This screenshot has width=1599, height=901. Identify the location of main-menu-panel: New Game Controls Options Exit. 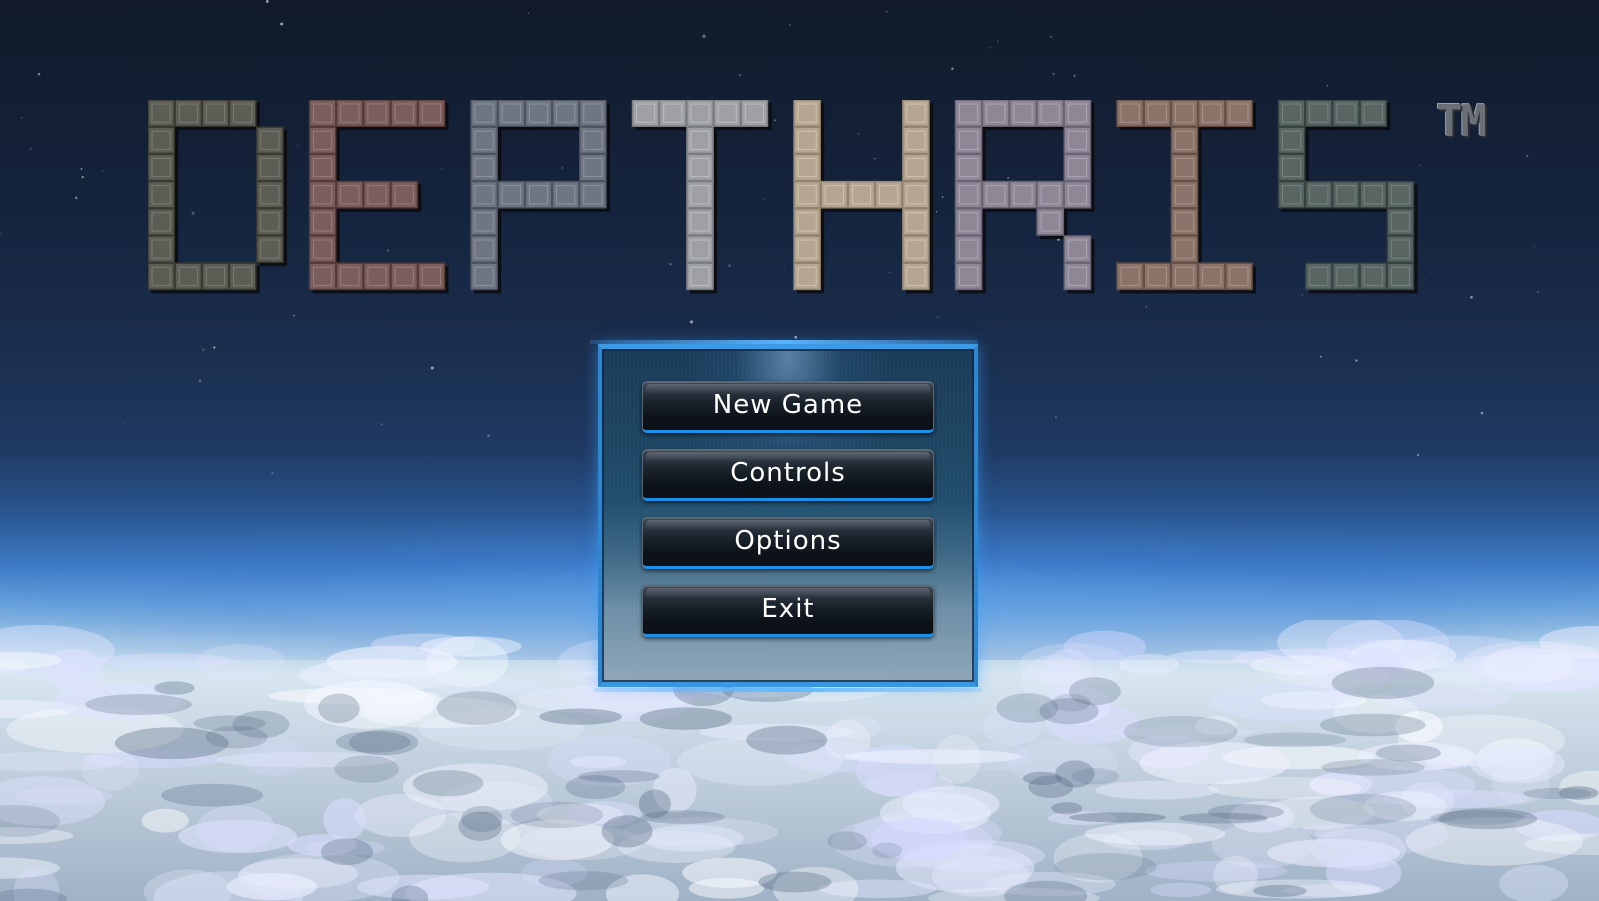
(786, 516).